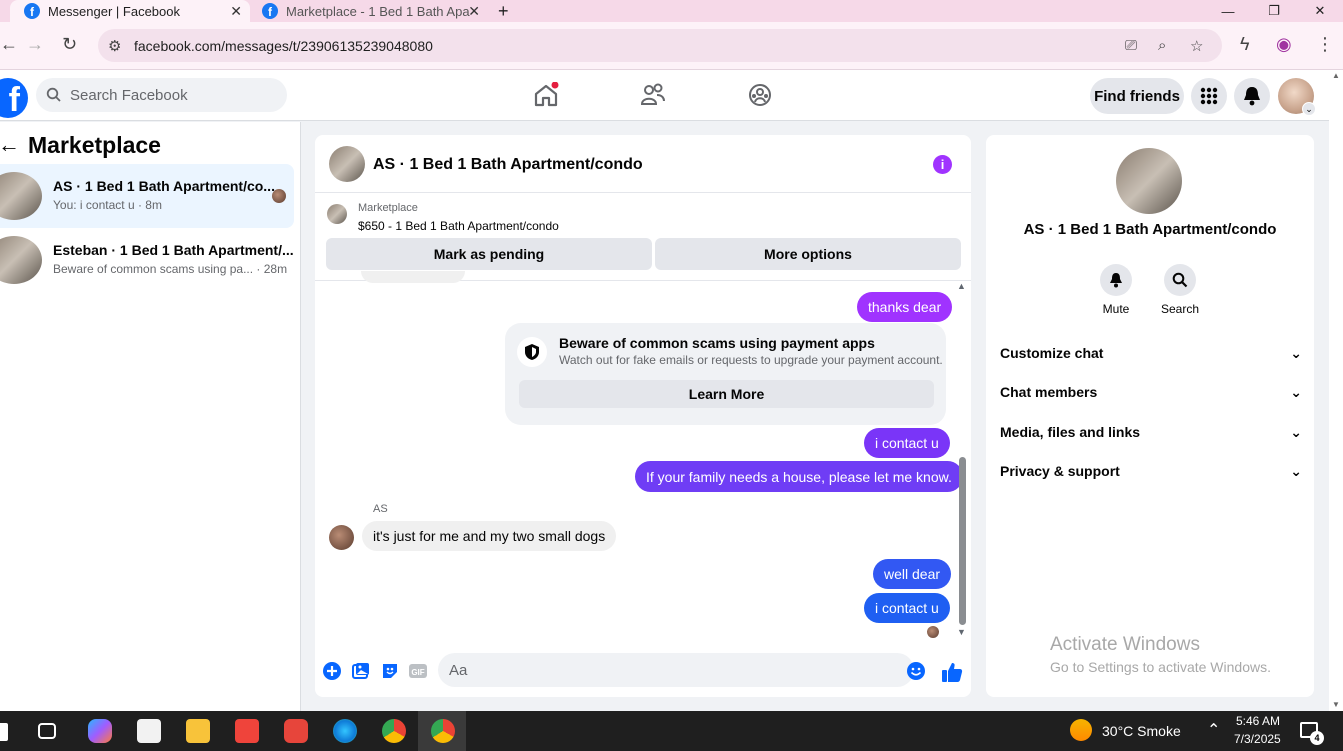  I want to click on back-icon: ←, so click(9, 44).